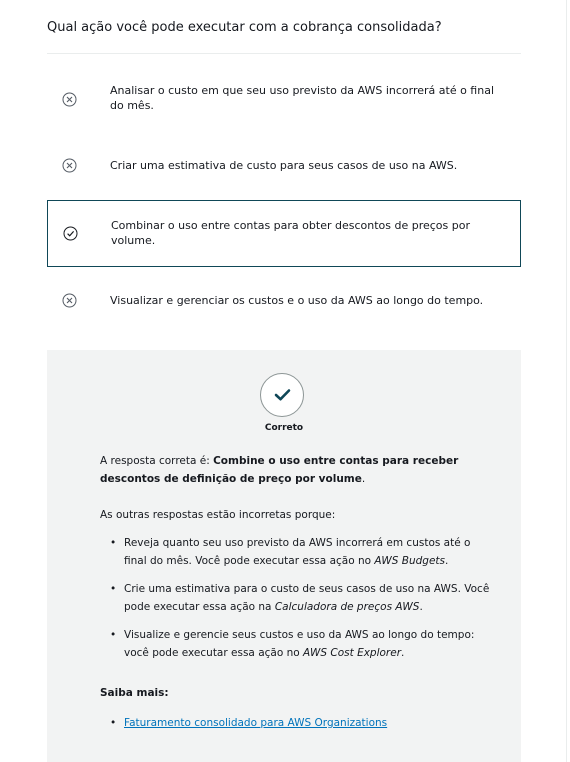 The width and height of the screenshot is (570, 762). I want to click on scrollbar-track, so click(566, 381).